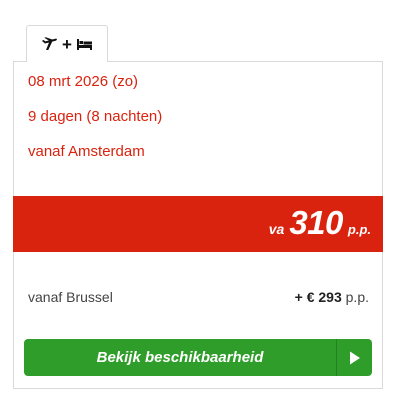 This screenshot has height=403, width=400. What do you see at coordinates (180, 357) in the screenshot?
I see `check-availability-label: Bekijk beschikbaarheid` at bounding box center [180, 357].